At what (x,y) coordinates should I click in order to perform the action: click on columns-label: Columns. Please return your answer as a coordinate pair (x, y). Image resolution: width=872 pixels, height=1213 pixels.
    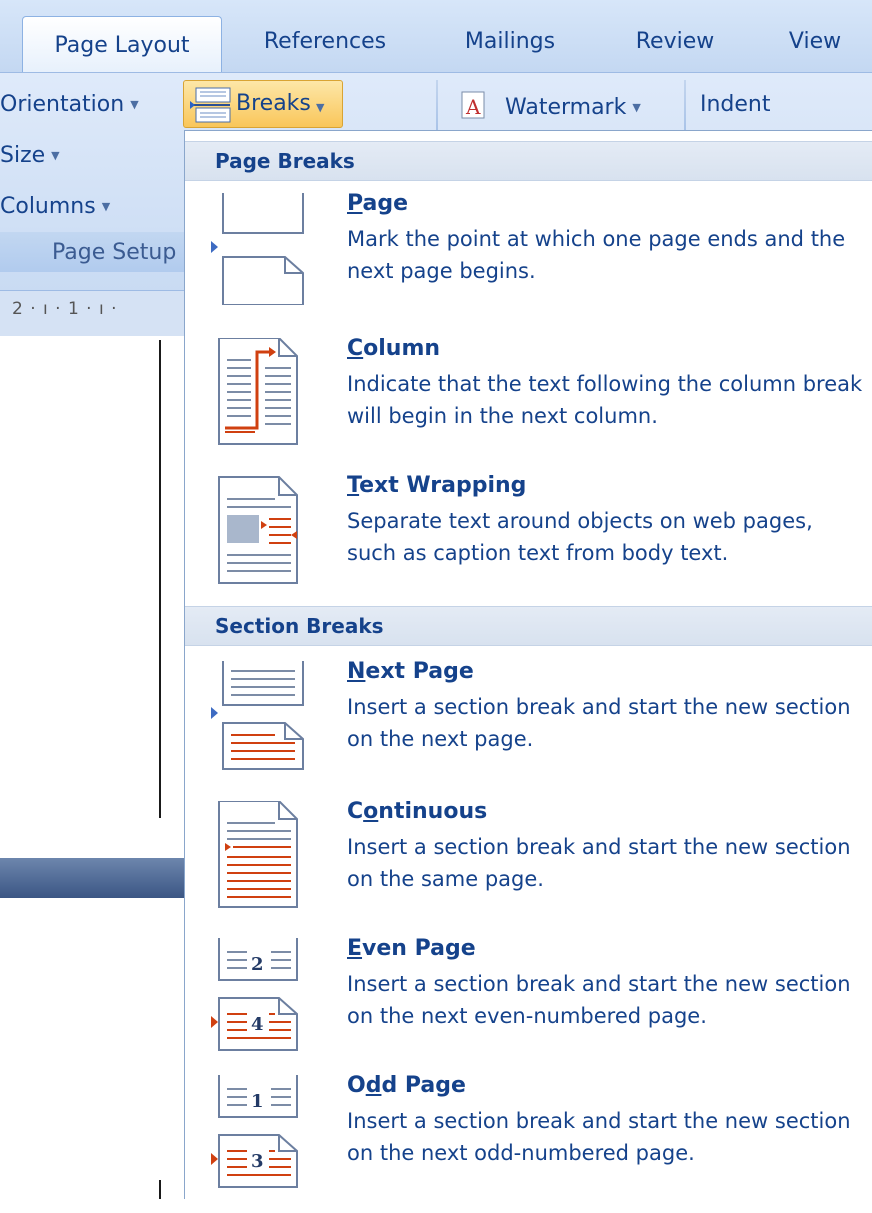
    Looking at the image, I should click on (48, 206).